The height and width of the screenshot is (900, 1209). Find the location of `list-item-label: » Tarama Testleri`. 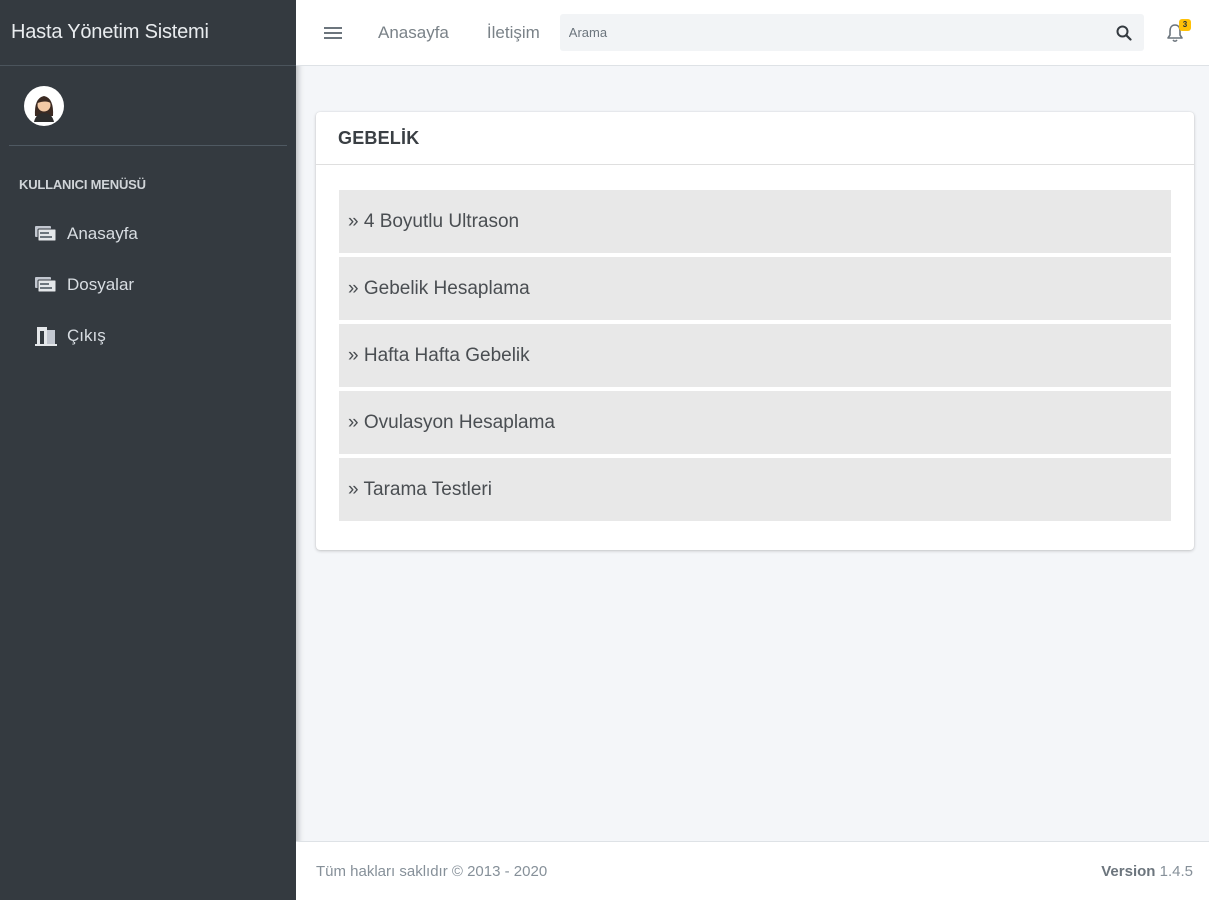

list-item-label: » Tarama Testleri is located at coordinates (420, 489).